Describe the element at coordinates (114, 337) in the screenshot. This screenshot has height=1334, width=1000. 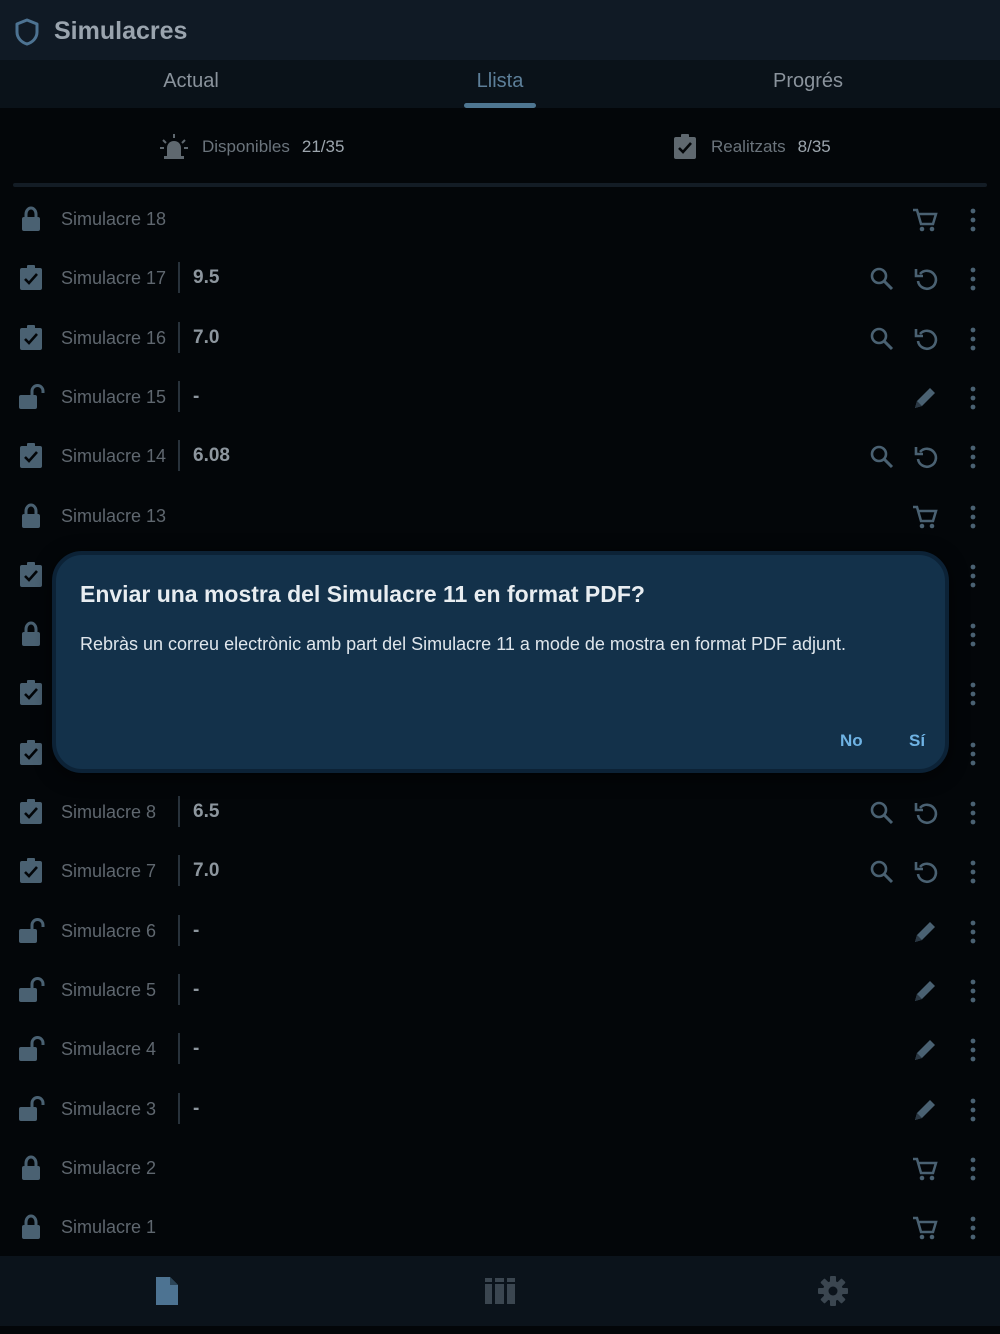
I see `item-name: Simulacre 16` at that location.